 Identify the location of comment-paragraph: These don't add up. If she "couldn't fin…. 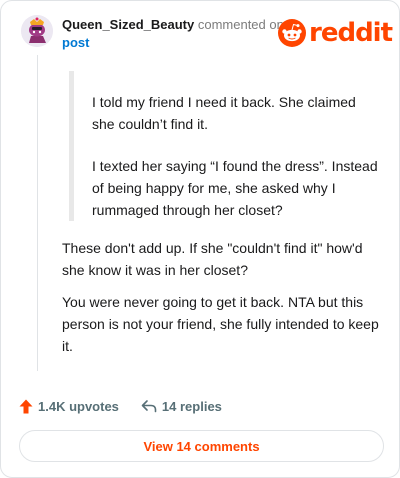
(212, 259).